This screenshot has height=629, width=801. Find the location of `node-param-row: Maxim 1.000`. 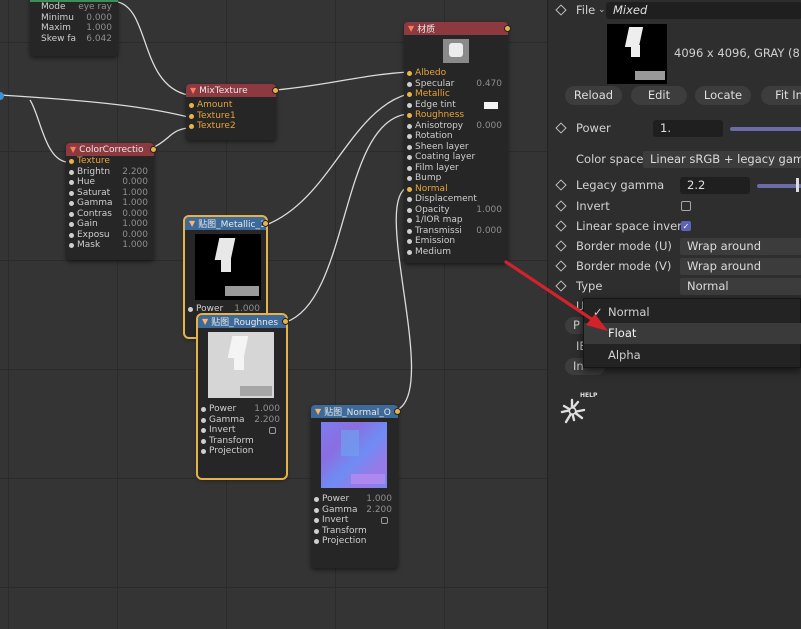

node-param-row: Maxim 1.000 is located at coordinates (74, 28).